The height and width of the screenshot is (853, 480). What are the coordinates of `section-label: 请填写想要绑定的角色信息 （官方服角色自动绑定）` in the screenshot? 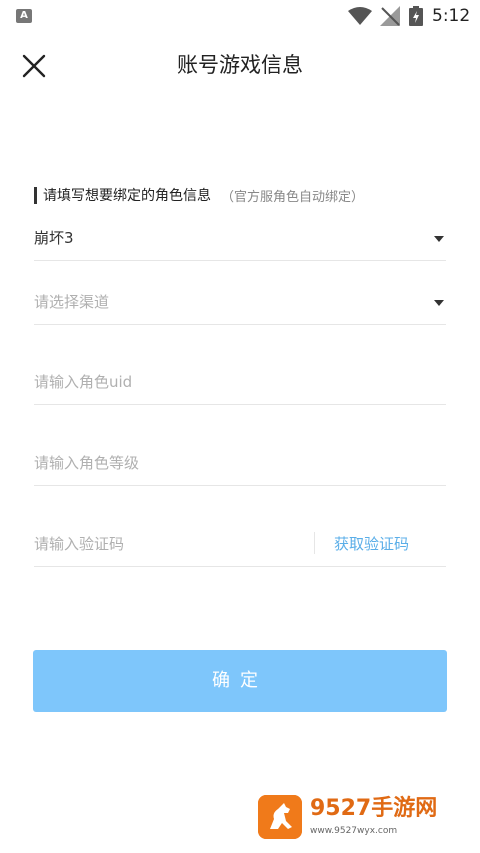 It's located at (199, 195).